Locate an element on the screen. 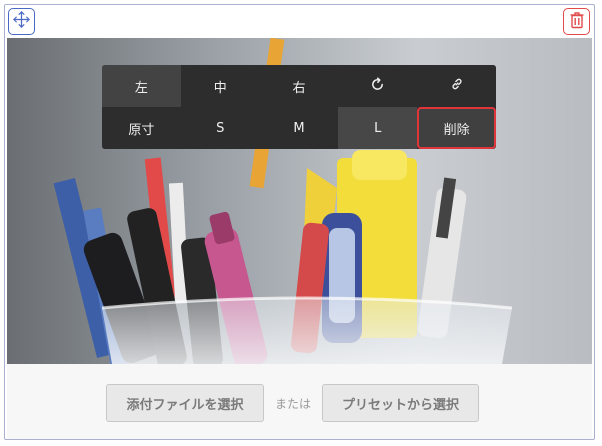 The height and width of the screenshot is (446, 602). rotate-icon is located at coordinates (377, 86).